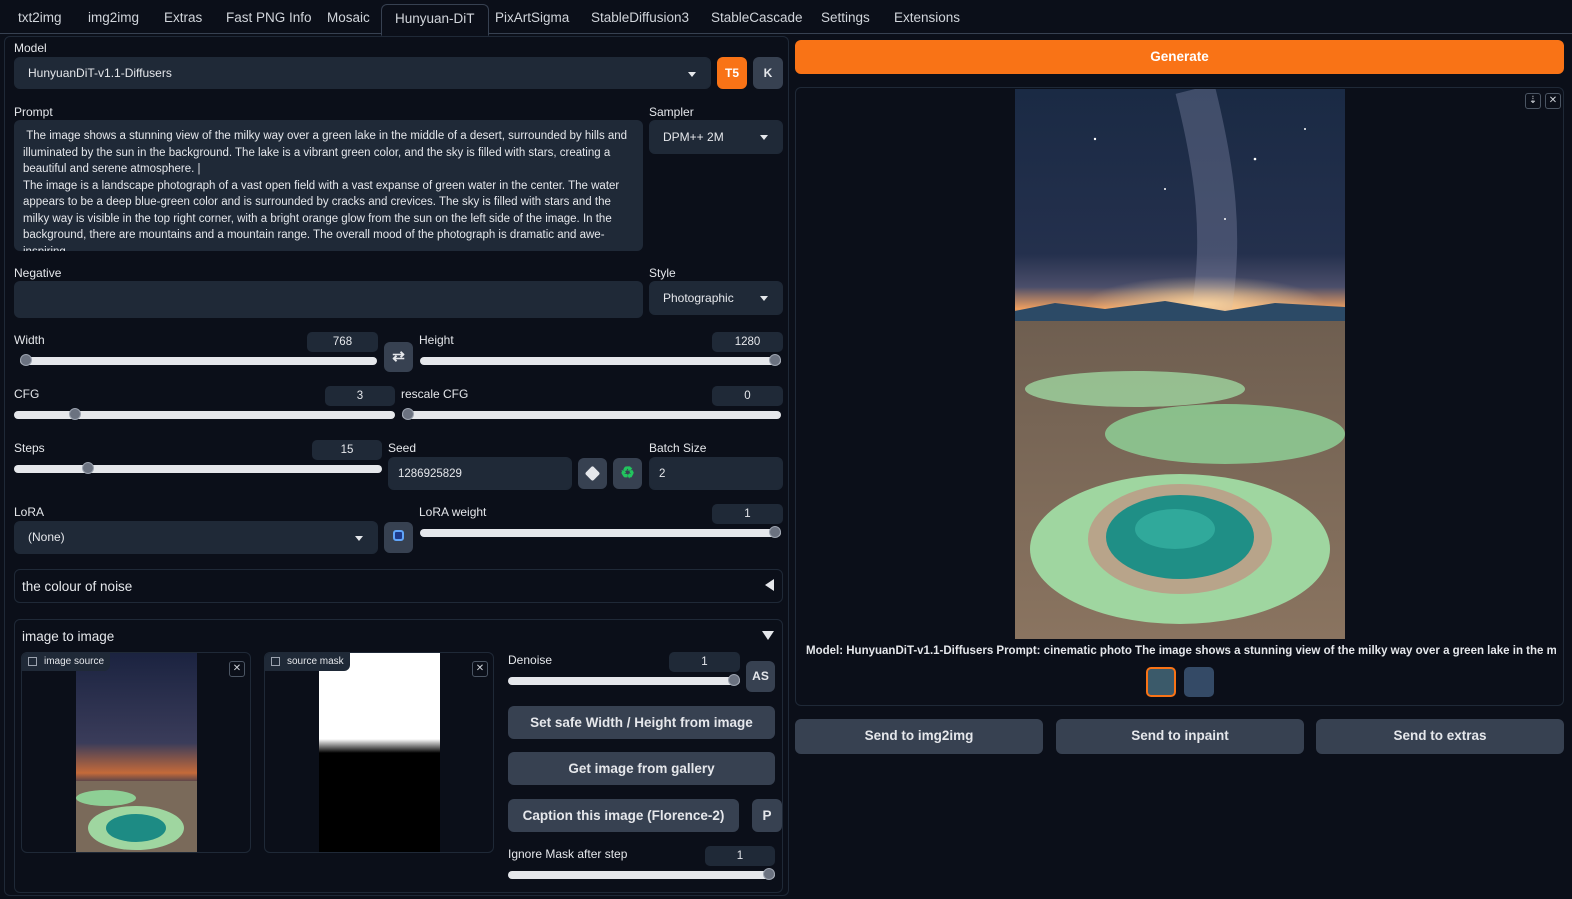 This screenshot has height=899, width=1572. Describe the element at coordinates (591, 414) in the screenshot. I see `rescale-cfg-slider` at that location.